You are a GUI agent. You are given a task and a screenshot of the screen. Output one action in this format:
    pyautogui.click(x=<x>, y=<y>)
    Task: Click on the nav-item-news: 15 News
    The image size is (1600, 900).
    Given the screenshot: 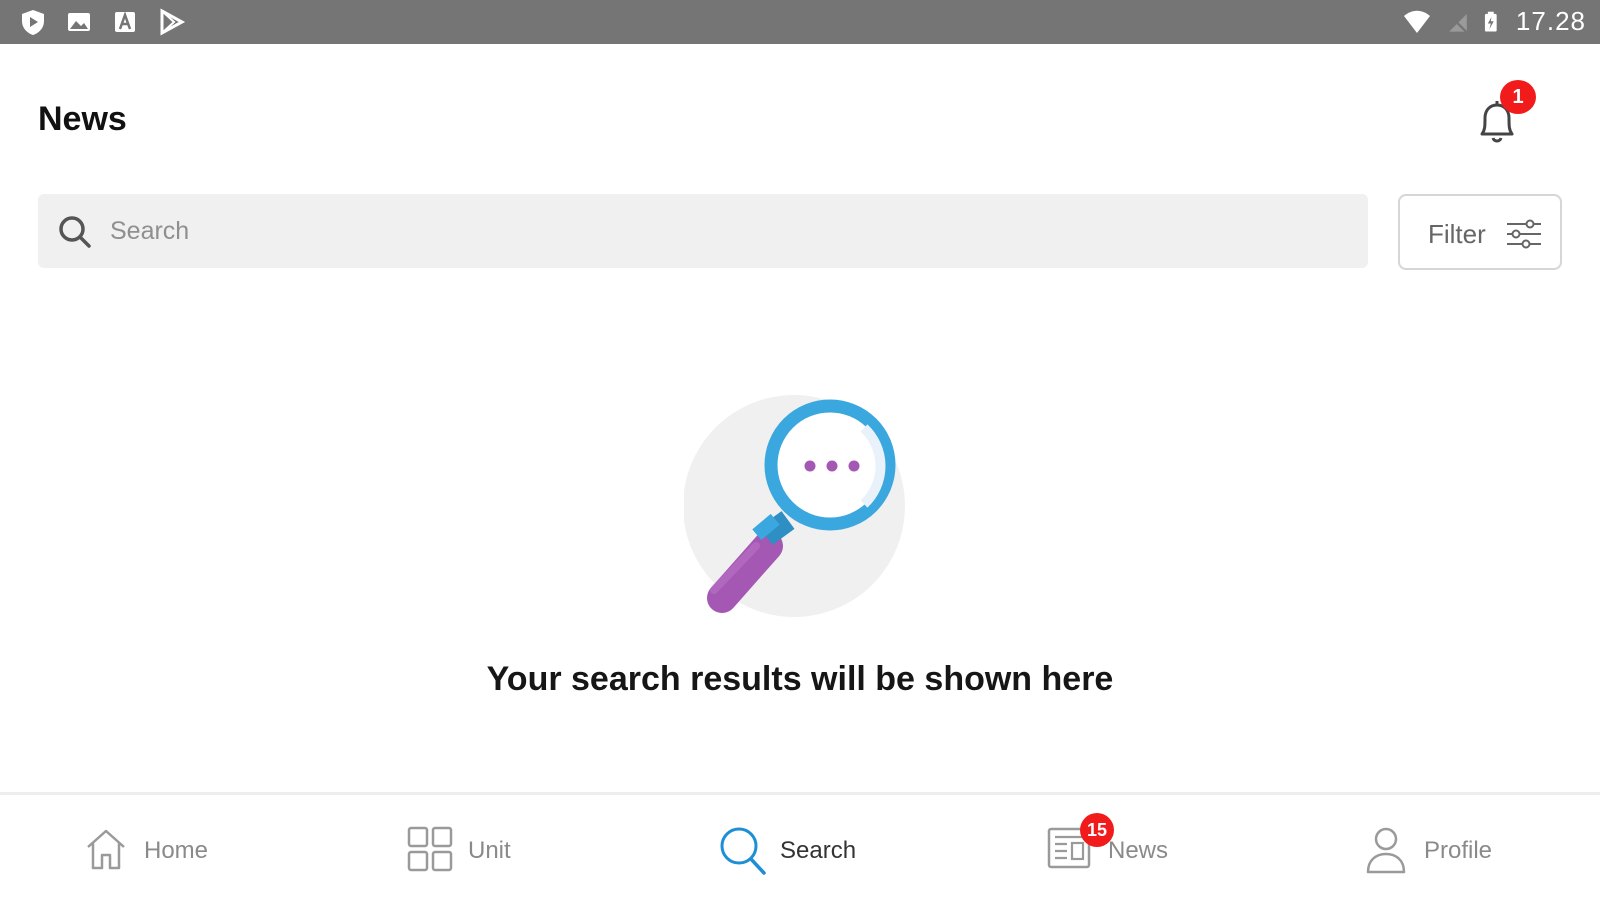 What is the action you would take?
    pyautogui.click(x=1122, y=845)
    